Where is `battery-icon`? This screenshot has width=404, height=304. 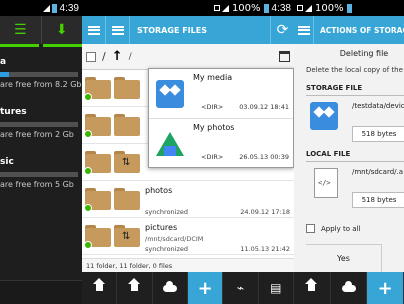 battery-icon is located at coordinates (266, 8).